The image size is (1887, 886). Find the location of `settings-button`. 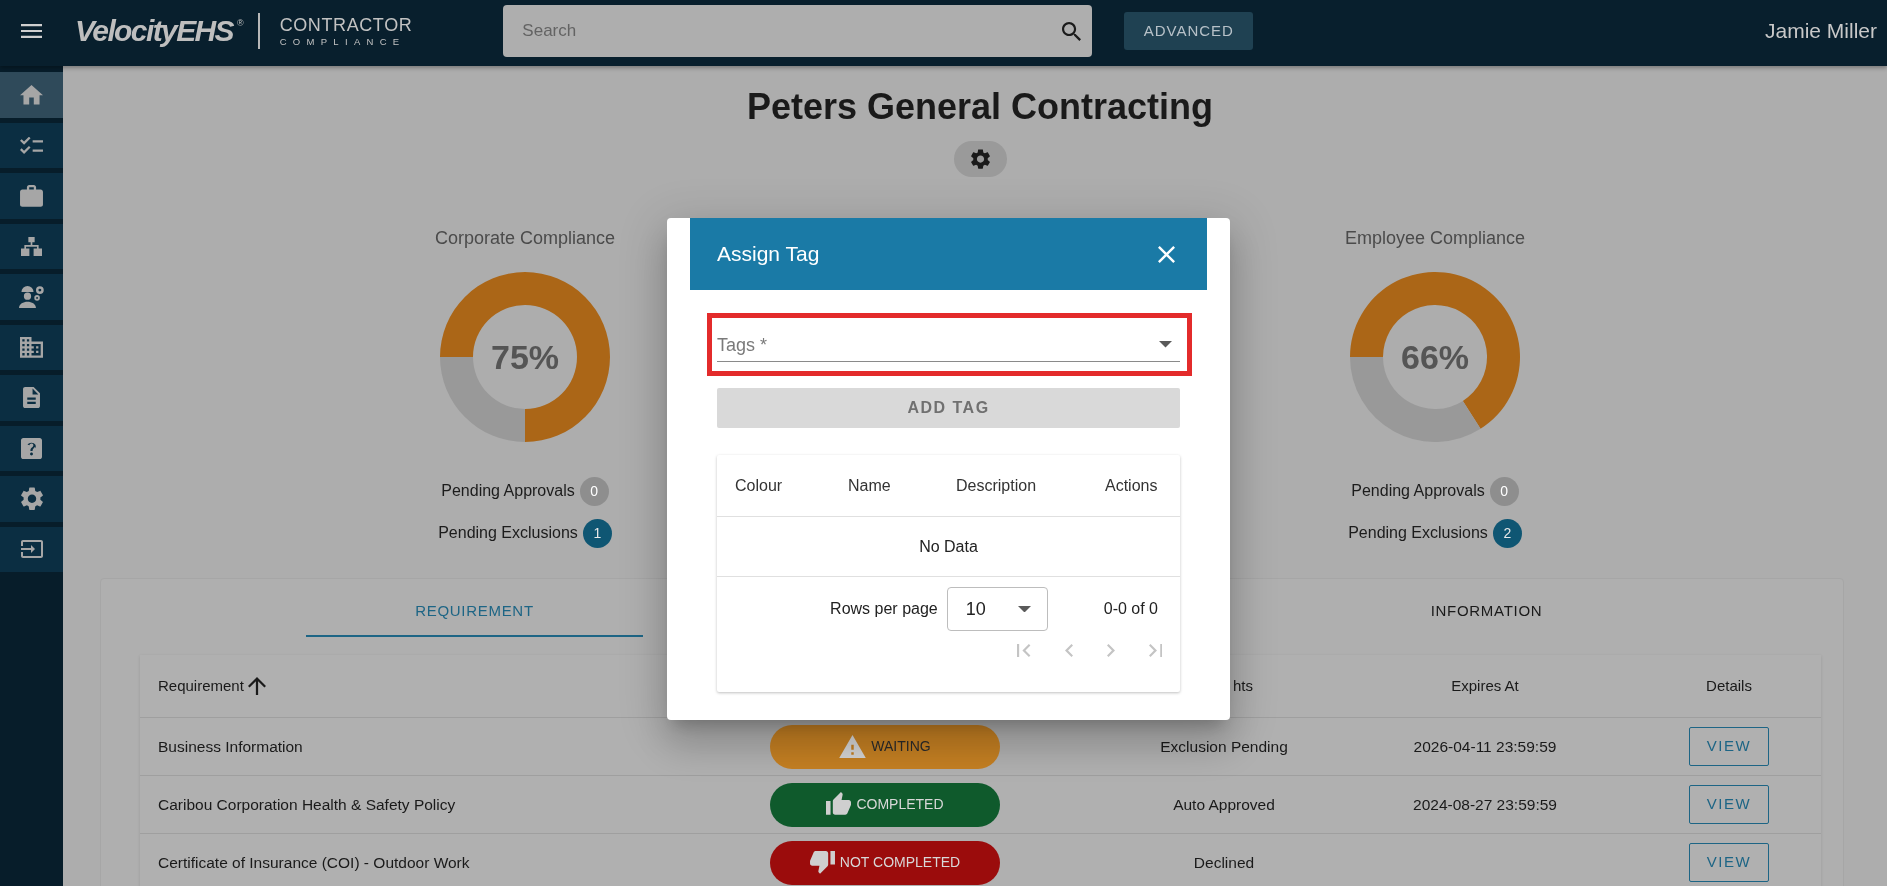

settings-button is located at coordinates (980, 159).